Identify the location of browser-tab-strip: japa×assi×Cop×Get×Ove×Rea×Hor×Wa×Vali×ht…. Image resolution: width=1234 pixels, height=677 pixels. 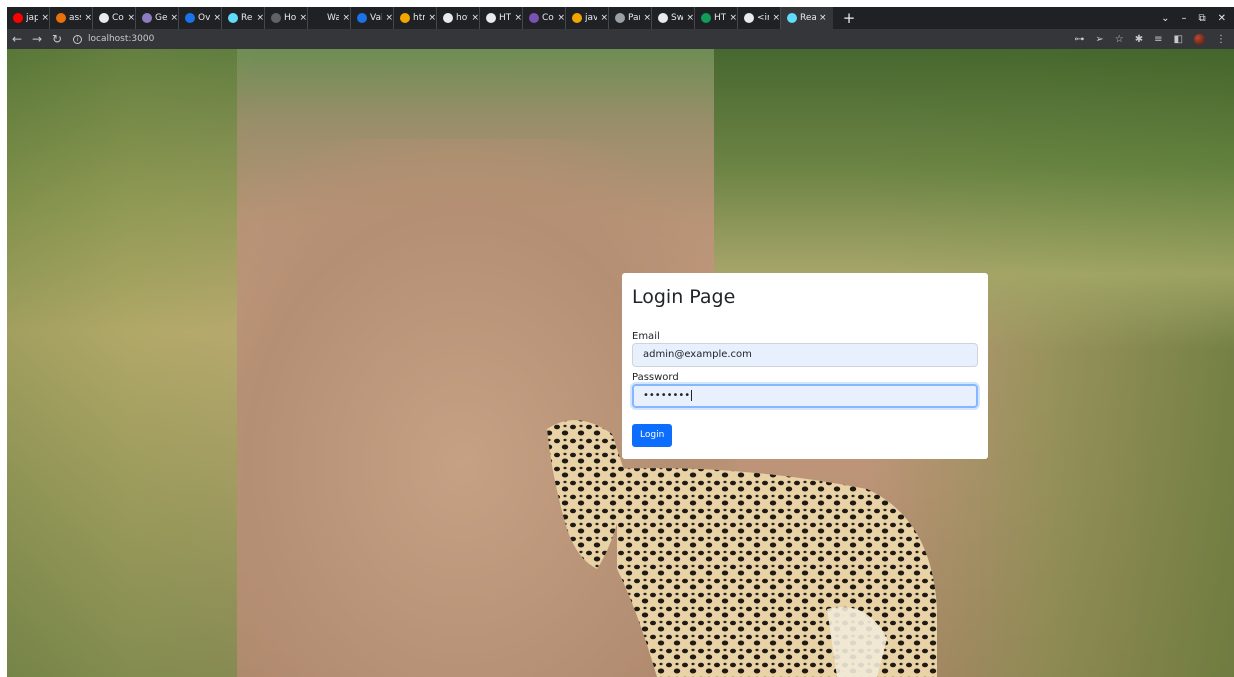
(620, 18).